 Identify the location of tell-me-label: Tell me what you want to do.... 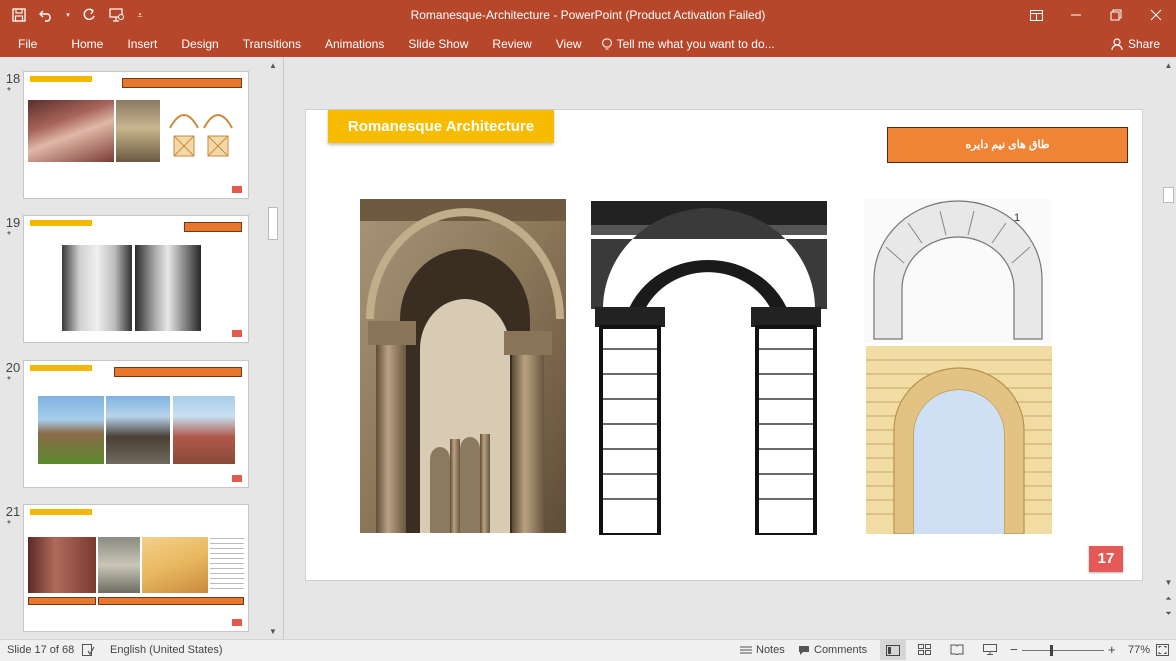
(695, 44).